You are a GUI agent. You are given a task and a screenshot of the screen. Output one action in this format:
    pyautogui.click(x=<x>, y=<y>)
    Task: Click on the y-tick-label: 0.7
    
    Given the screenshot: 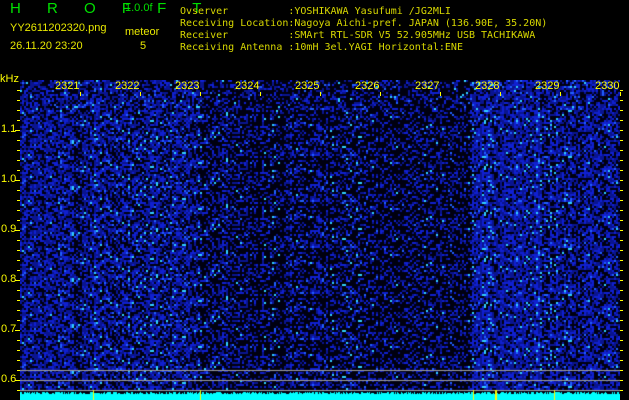 What is the action you would take?
    pyautogui.click(x=9, y=329)
    